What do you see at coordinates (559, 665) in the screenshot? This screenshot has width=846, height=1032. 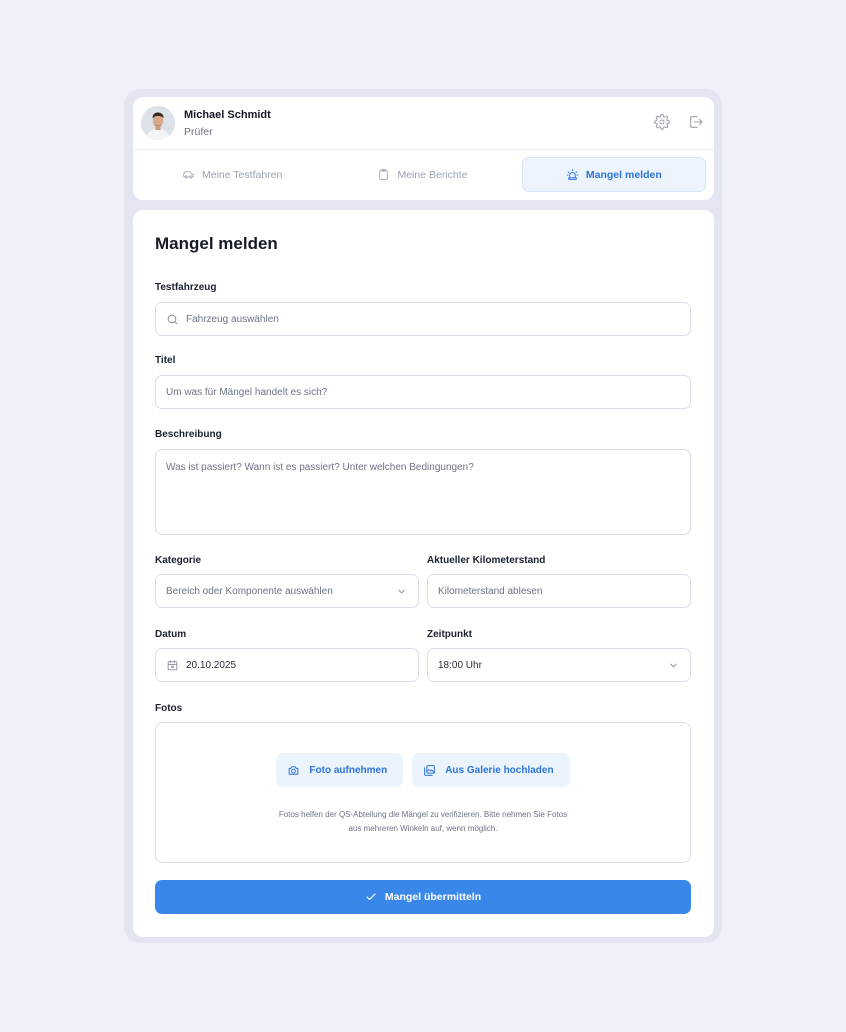 I see `time-select: 18:00 Uhr` at bounding box center [559, 665].